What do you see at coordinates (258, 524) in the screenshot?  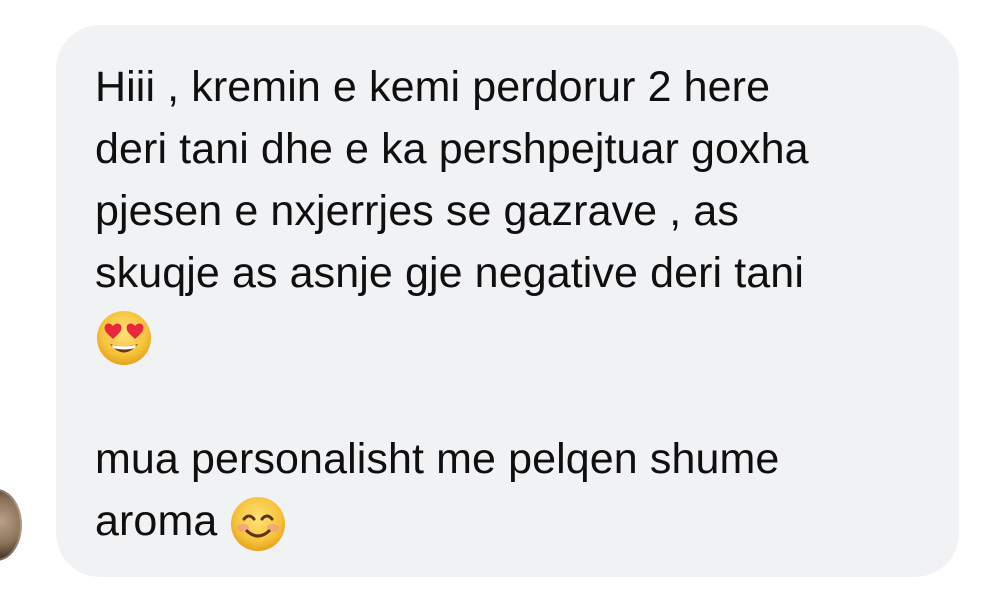 I see `smiling-emoji-icon` at bounding box center [258, 524].